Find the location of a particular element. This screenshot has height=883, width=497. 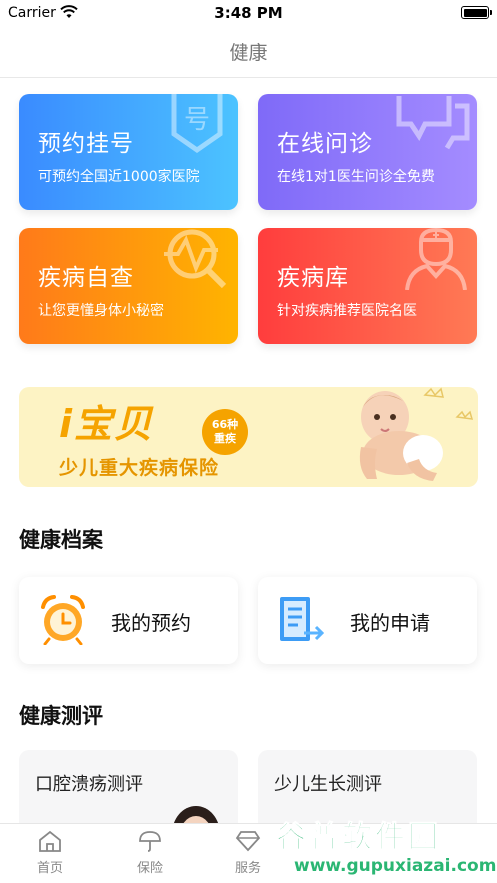

banner-badge: 66种 重疾 is located at coordinates (225, 432).